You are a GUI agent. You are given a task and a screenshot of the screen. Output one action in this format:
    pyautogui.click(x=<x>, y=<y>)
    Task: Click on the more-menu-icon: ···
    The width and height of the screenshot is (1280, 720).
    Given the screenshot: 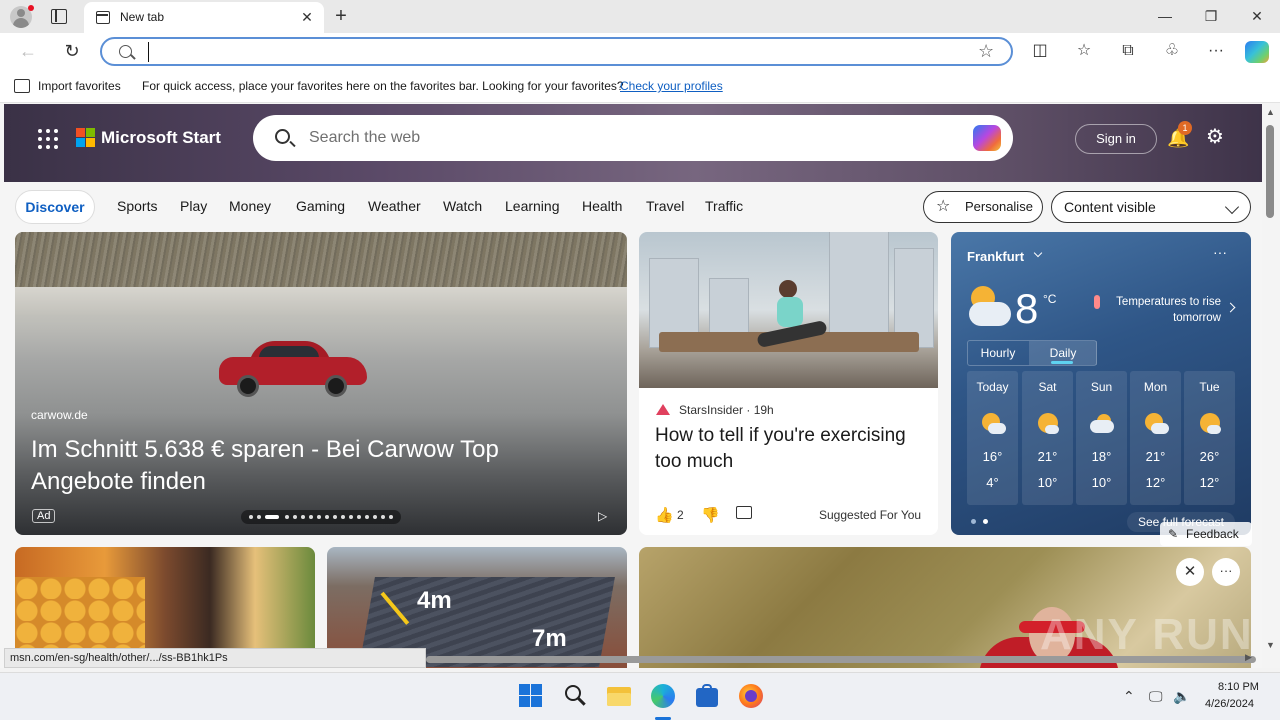 What is the action you would take?
    pyautogui.click(x=1216, y=51)
    